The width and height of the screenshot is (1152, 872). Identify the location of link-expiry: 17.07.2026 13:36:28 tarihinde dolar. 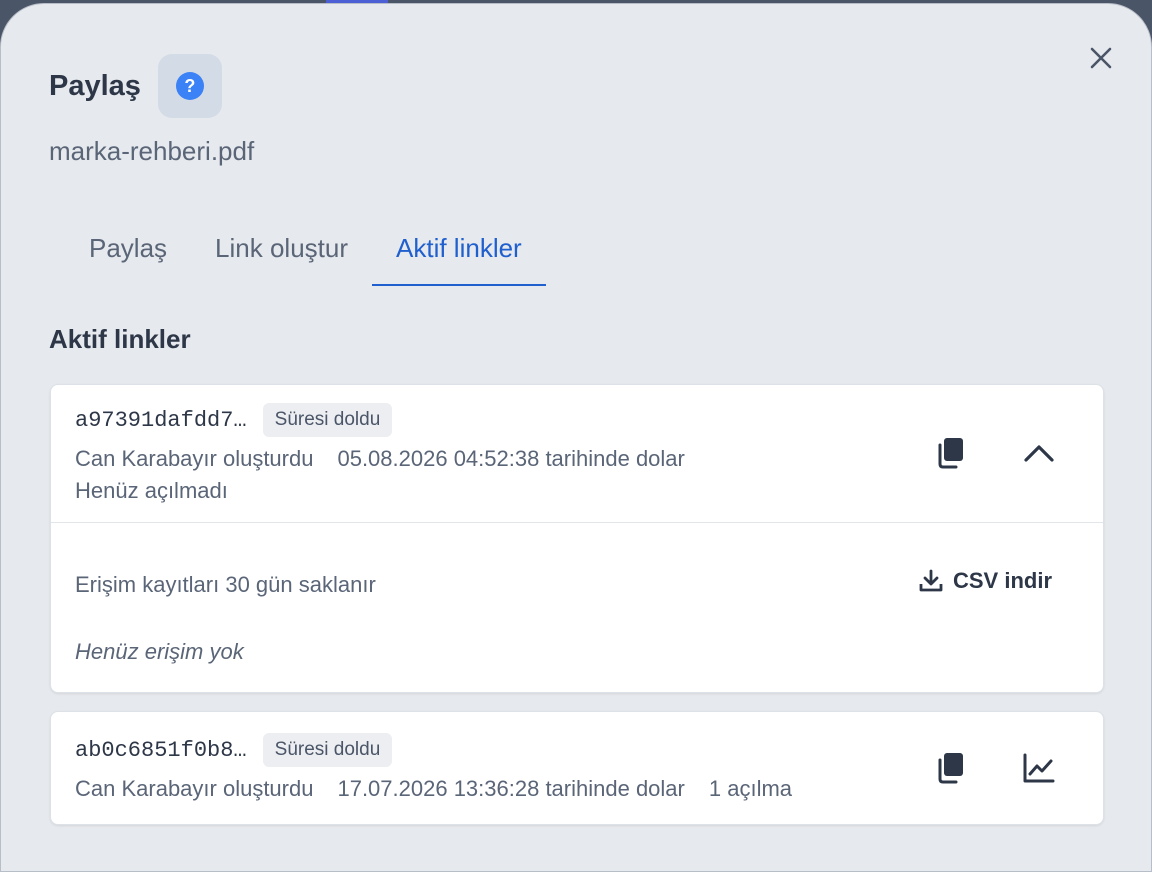
(511, 788).